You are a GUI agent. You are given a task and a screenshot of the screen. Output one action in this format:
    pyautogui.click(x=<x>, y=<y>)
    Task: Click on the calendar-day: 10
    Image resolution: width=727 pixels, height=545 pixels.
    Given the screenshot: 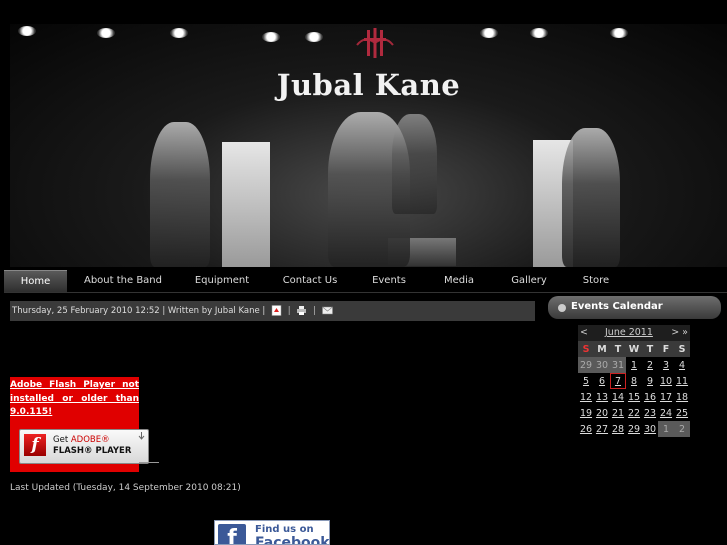 What is the action you would take?
    pyautogui.click(x=666, y=381)
    